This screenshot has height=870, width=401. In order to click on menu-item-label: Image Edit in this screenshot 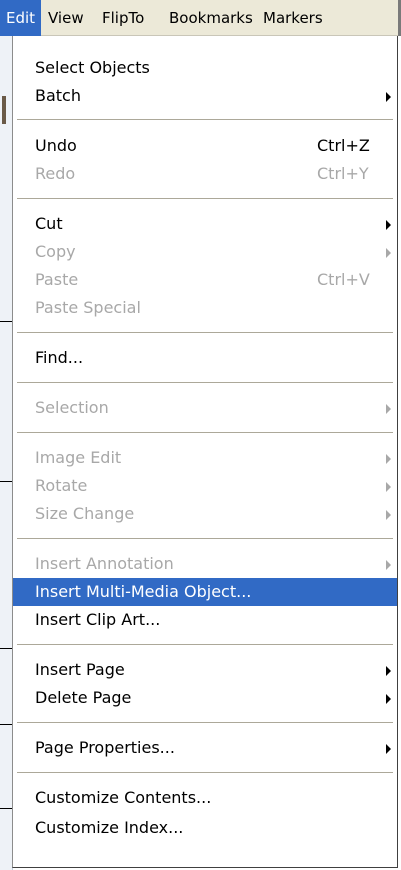, I will do `click(78, 457)`.